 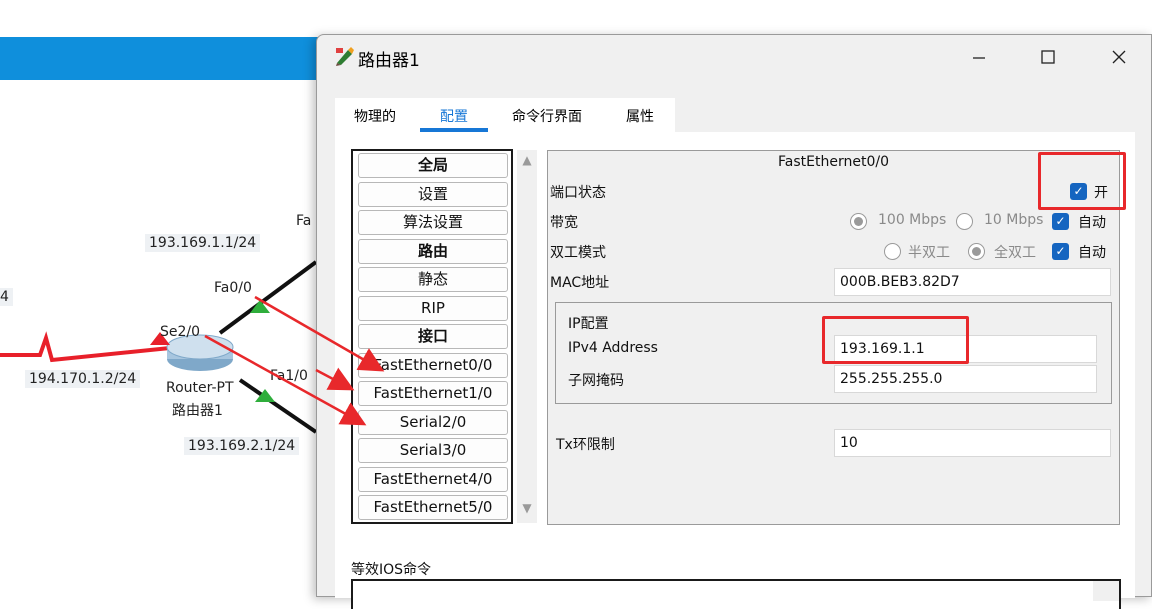 I want to click on ip-label-serial: 194.170.1.2/24, so click(x=83, y=379).